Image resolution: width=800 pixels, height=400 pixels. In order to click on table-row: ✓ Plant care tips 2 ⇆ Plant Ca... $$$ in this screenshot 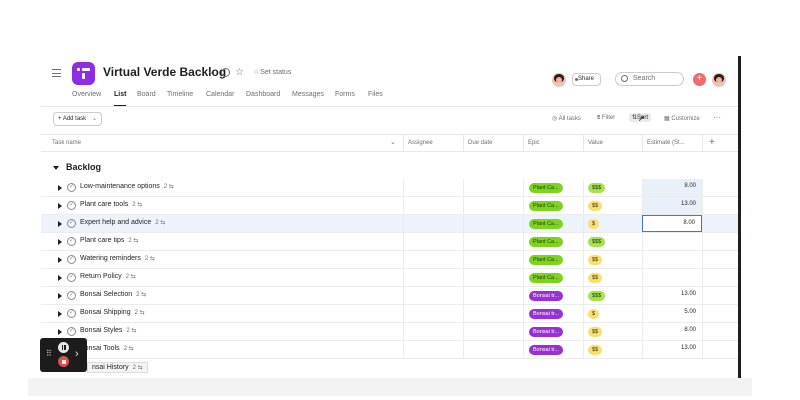, I will do `click(389, 242)`.